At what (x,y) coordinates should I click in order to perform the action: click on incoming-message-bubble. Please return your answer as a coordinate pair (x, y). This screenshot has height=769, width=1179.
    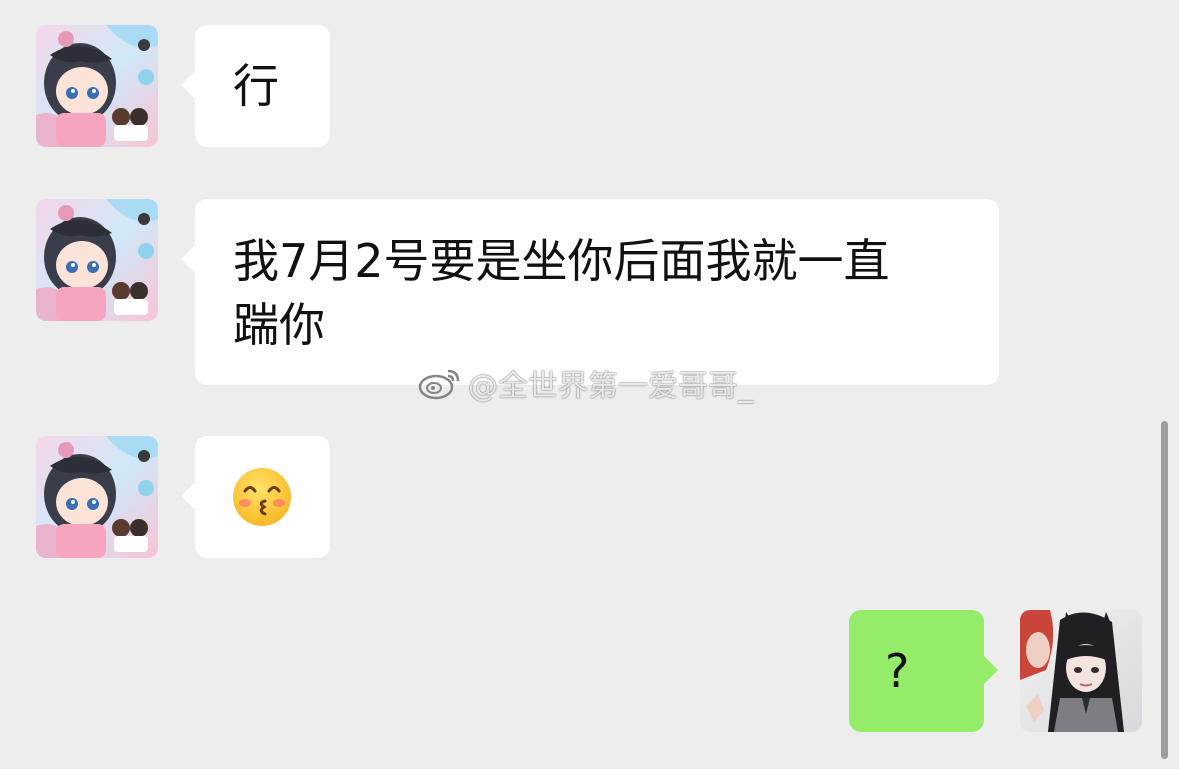
    Looking at the image, I should click on (255, 497).